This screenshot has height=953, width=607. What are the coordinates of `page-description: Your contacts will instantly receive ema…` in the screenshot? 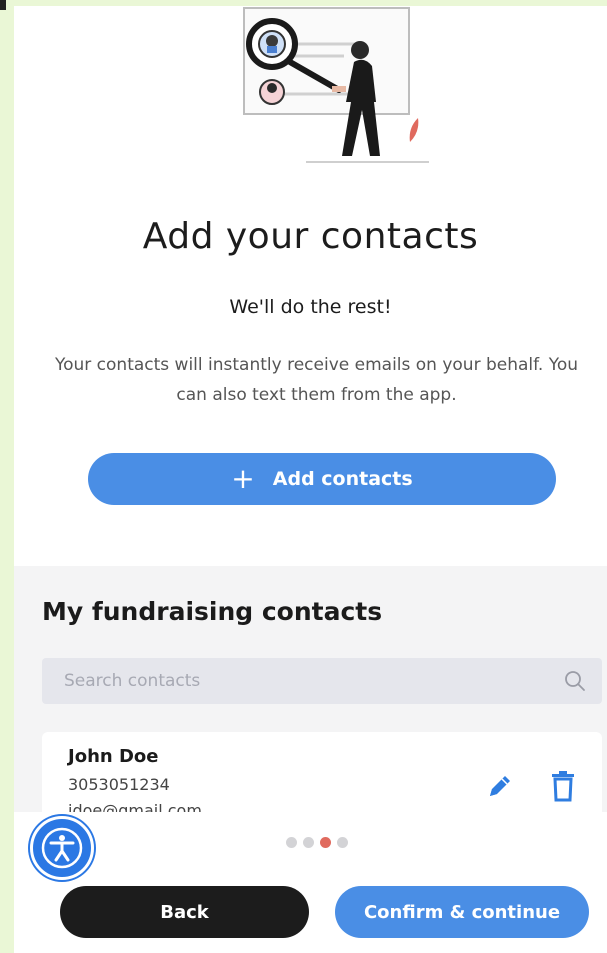 It's located at (316, 380).